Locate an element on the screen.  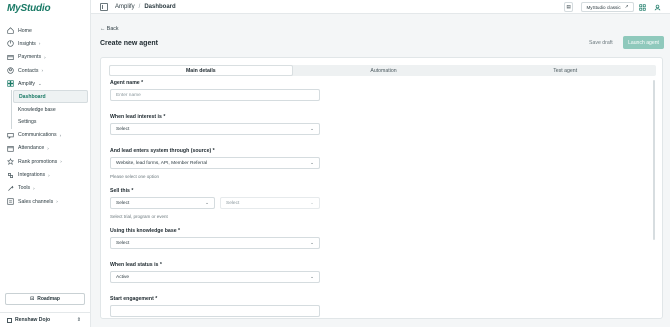
sell-this-item-value: Select is located at coordinates (233, 203).